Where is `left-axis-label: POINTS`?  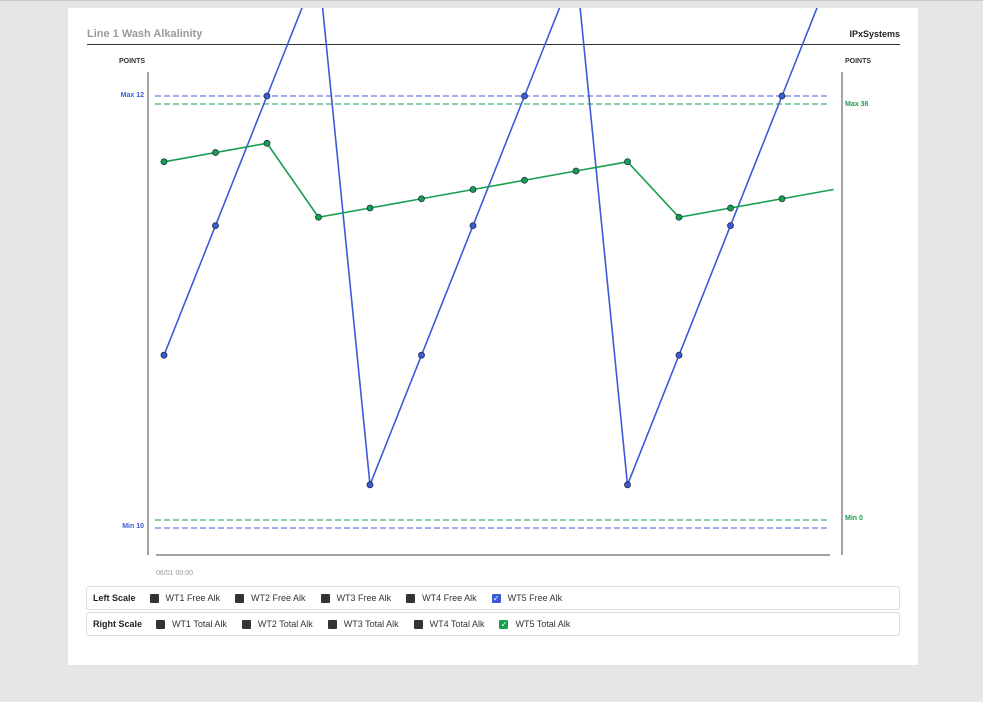
left-axis-label: POINTS is located at coordinates (132, 61).